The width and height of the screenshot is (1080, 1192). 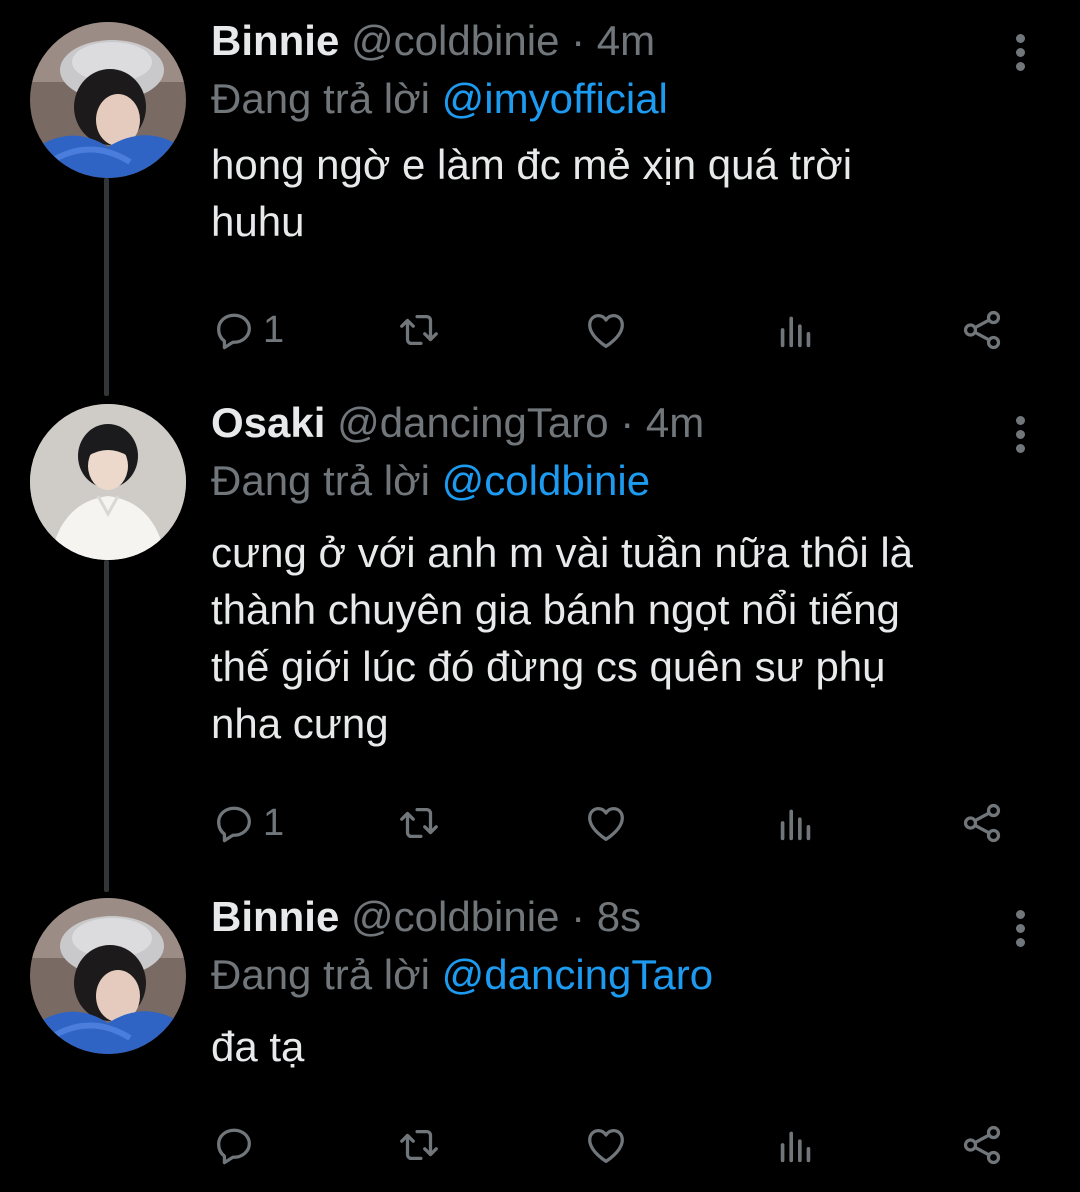 What do you see at coordinates (546, 480) in the screenshot?
I see `mention-link: @coldbinie` at bounding box center [546, 480].